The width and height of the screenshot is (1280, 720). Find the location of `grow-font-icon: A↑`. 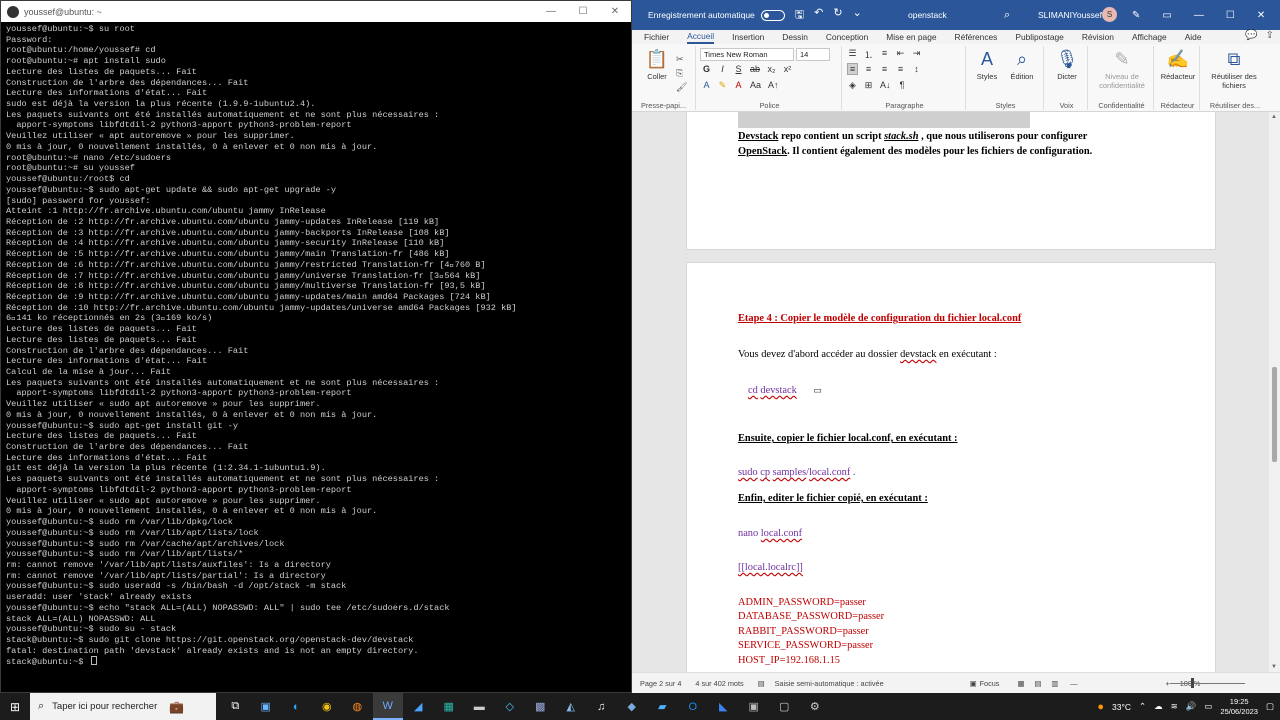

grow-font-icon: A↑ is located at coordinates (773, 85).